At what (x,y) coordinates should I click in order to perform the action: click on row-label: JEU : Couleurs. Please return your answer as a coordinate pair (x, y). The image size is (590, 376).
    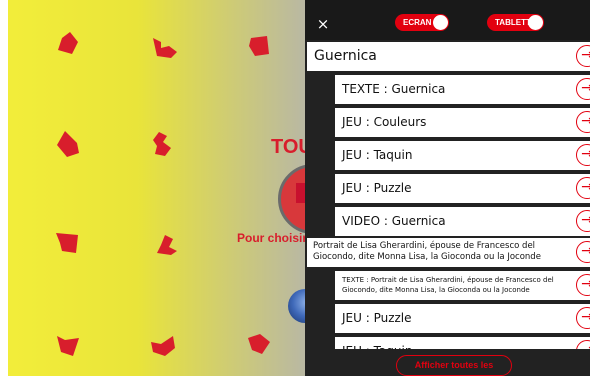
    Looking at the image, I should click on (384, 122).